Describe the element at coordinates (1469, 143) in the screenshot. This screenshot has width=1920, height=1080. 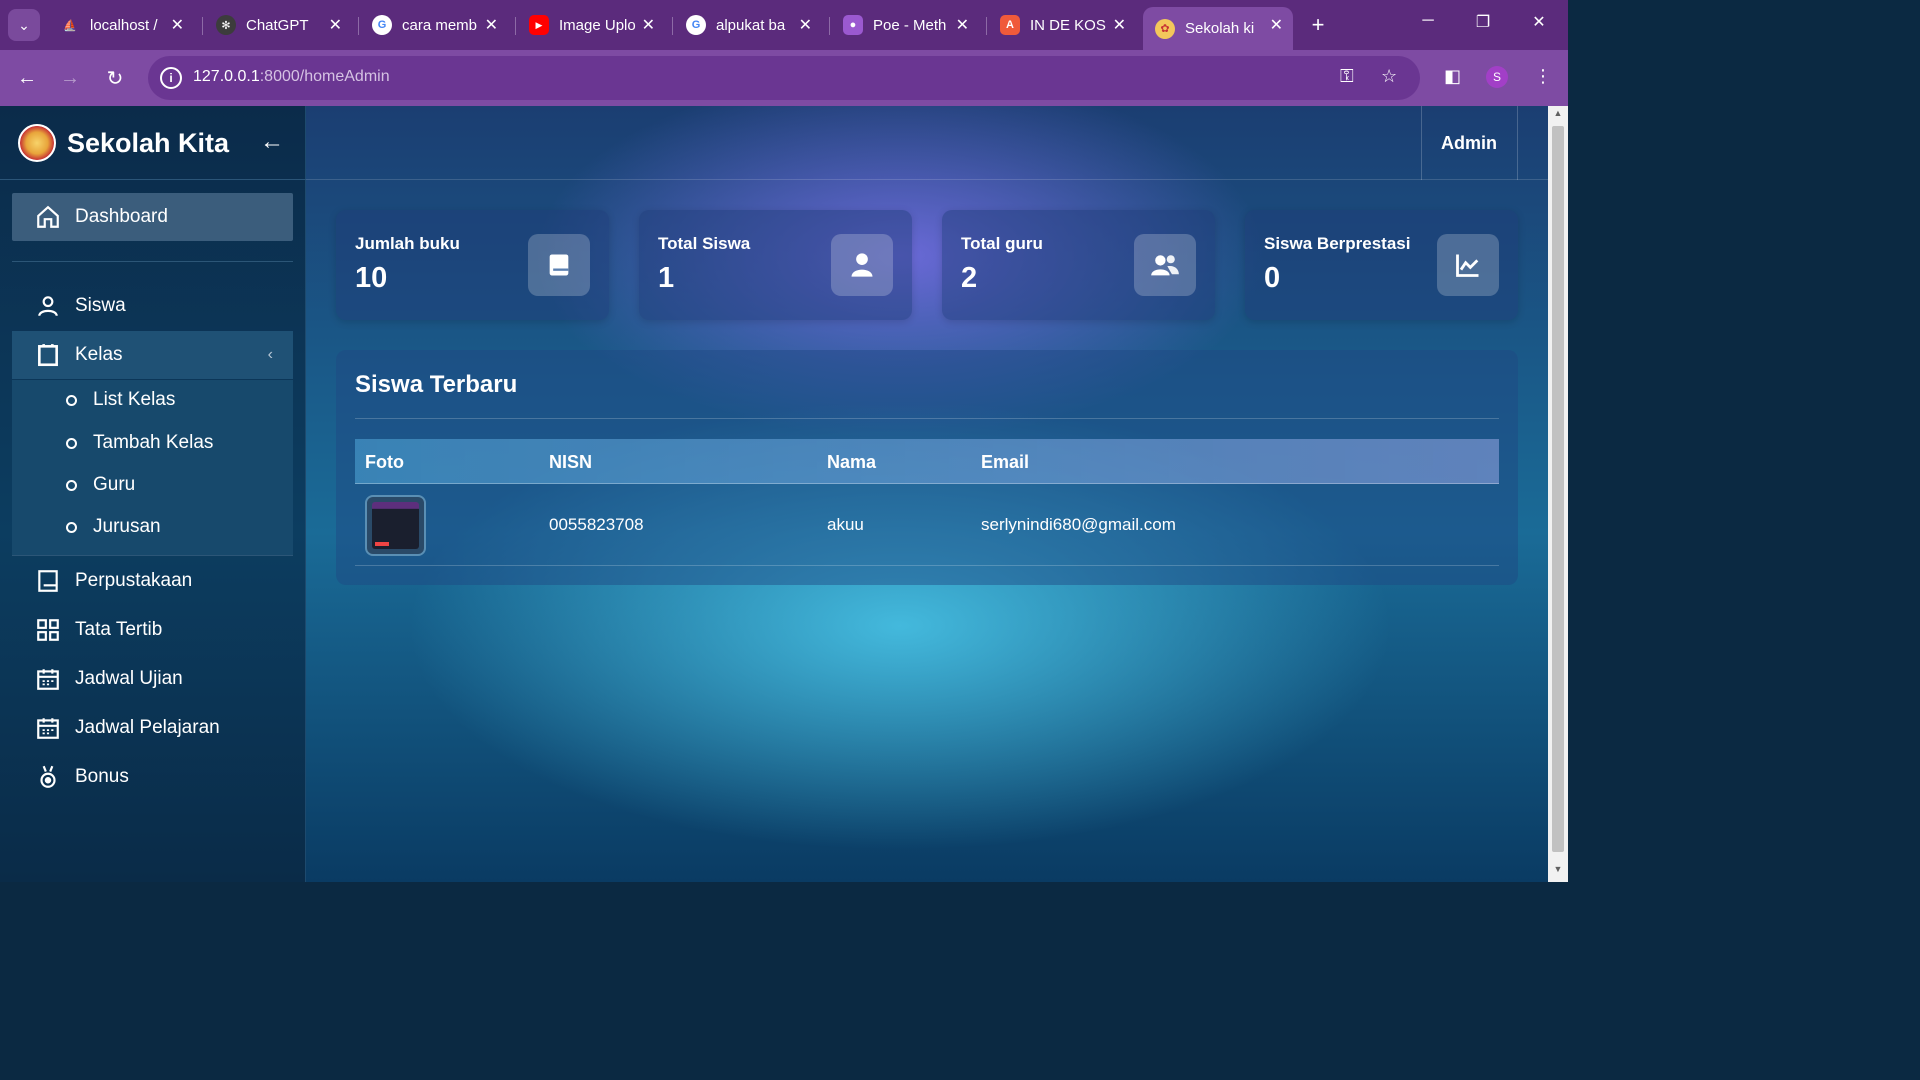
I see `user-menu: Admin` at that location.